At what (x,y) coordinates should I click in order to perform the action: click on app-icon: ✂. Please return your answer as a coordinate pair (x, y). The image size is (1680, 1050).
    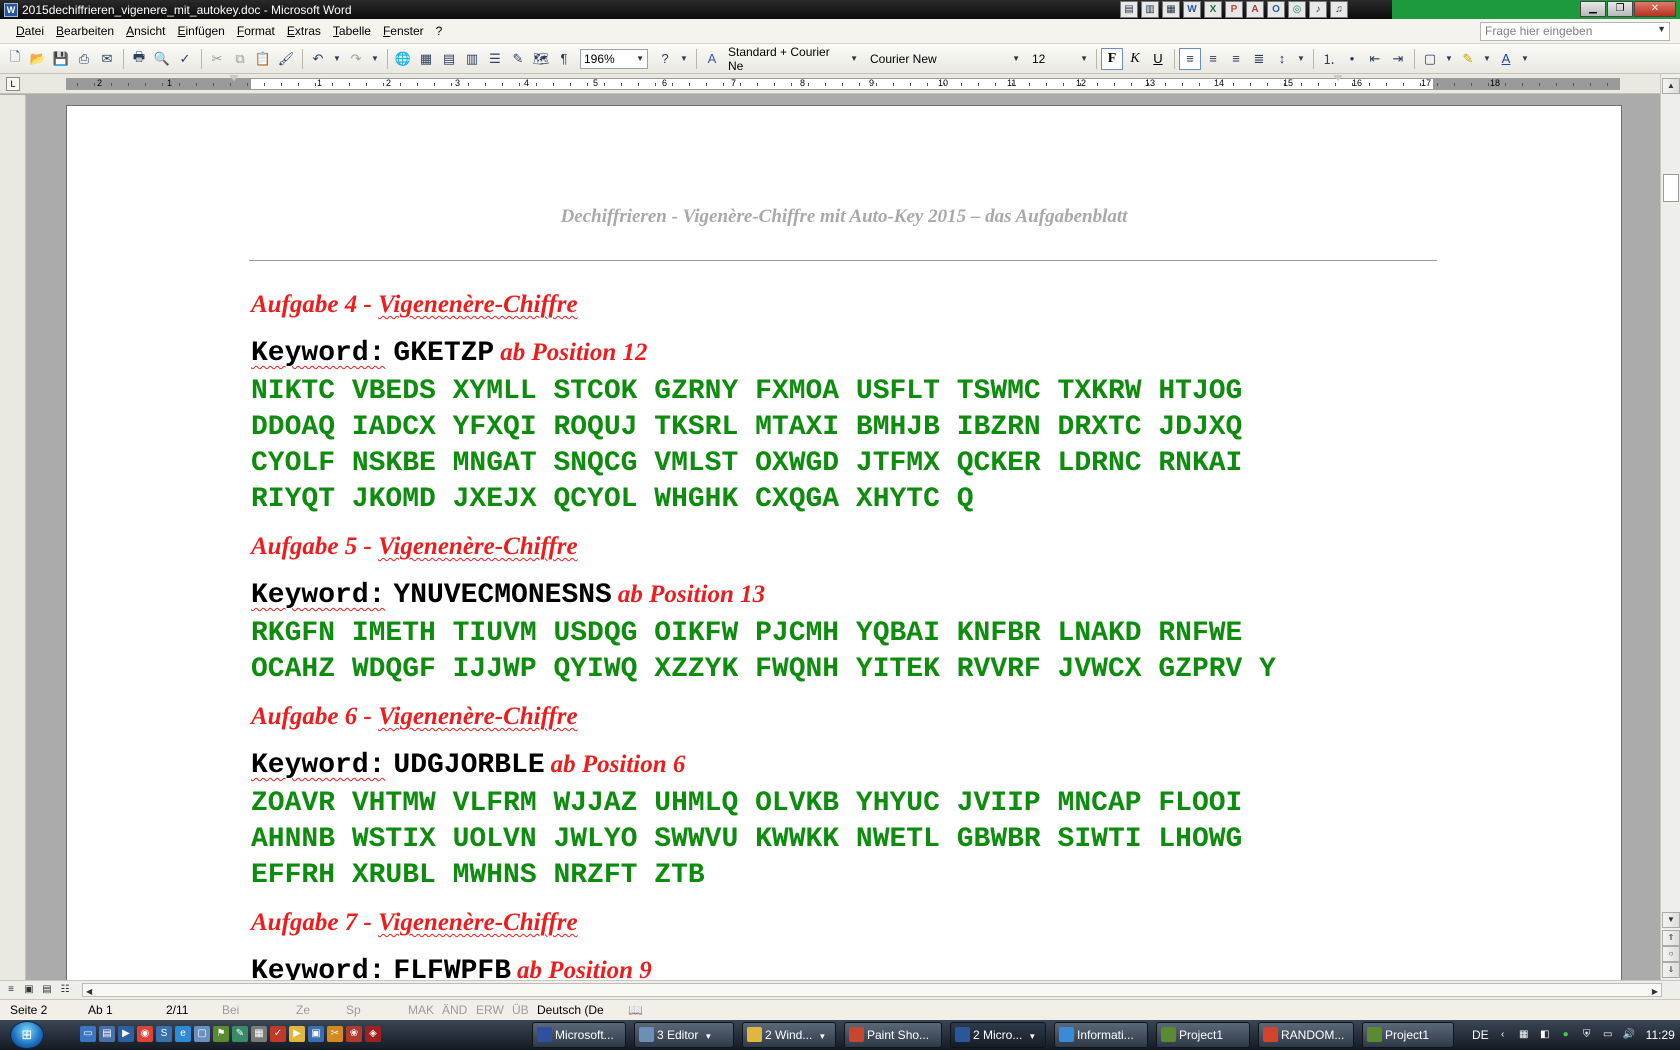
    Looking at the image, I should click on (335, 1034).